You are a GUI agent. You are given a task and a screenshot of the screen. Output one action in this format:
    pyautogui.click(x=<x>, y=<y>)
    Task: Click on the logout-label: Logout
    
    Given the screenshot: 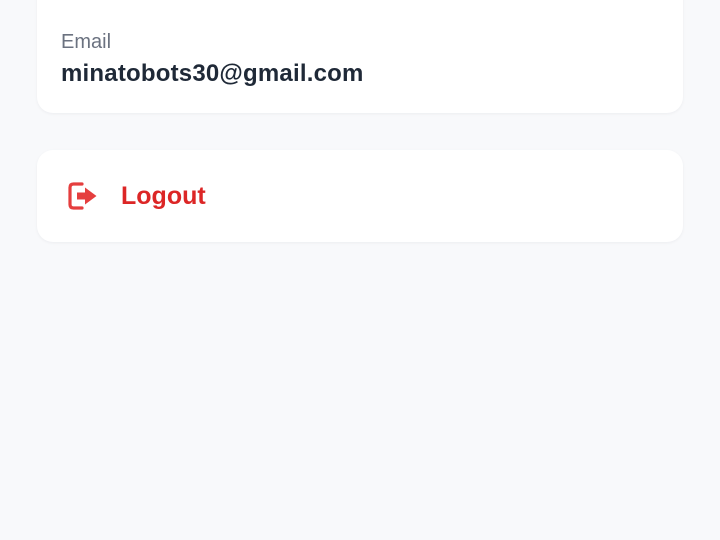 What is the action you would take?
    pyautogui.click(x=163, y=196)
    